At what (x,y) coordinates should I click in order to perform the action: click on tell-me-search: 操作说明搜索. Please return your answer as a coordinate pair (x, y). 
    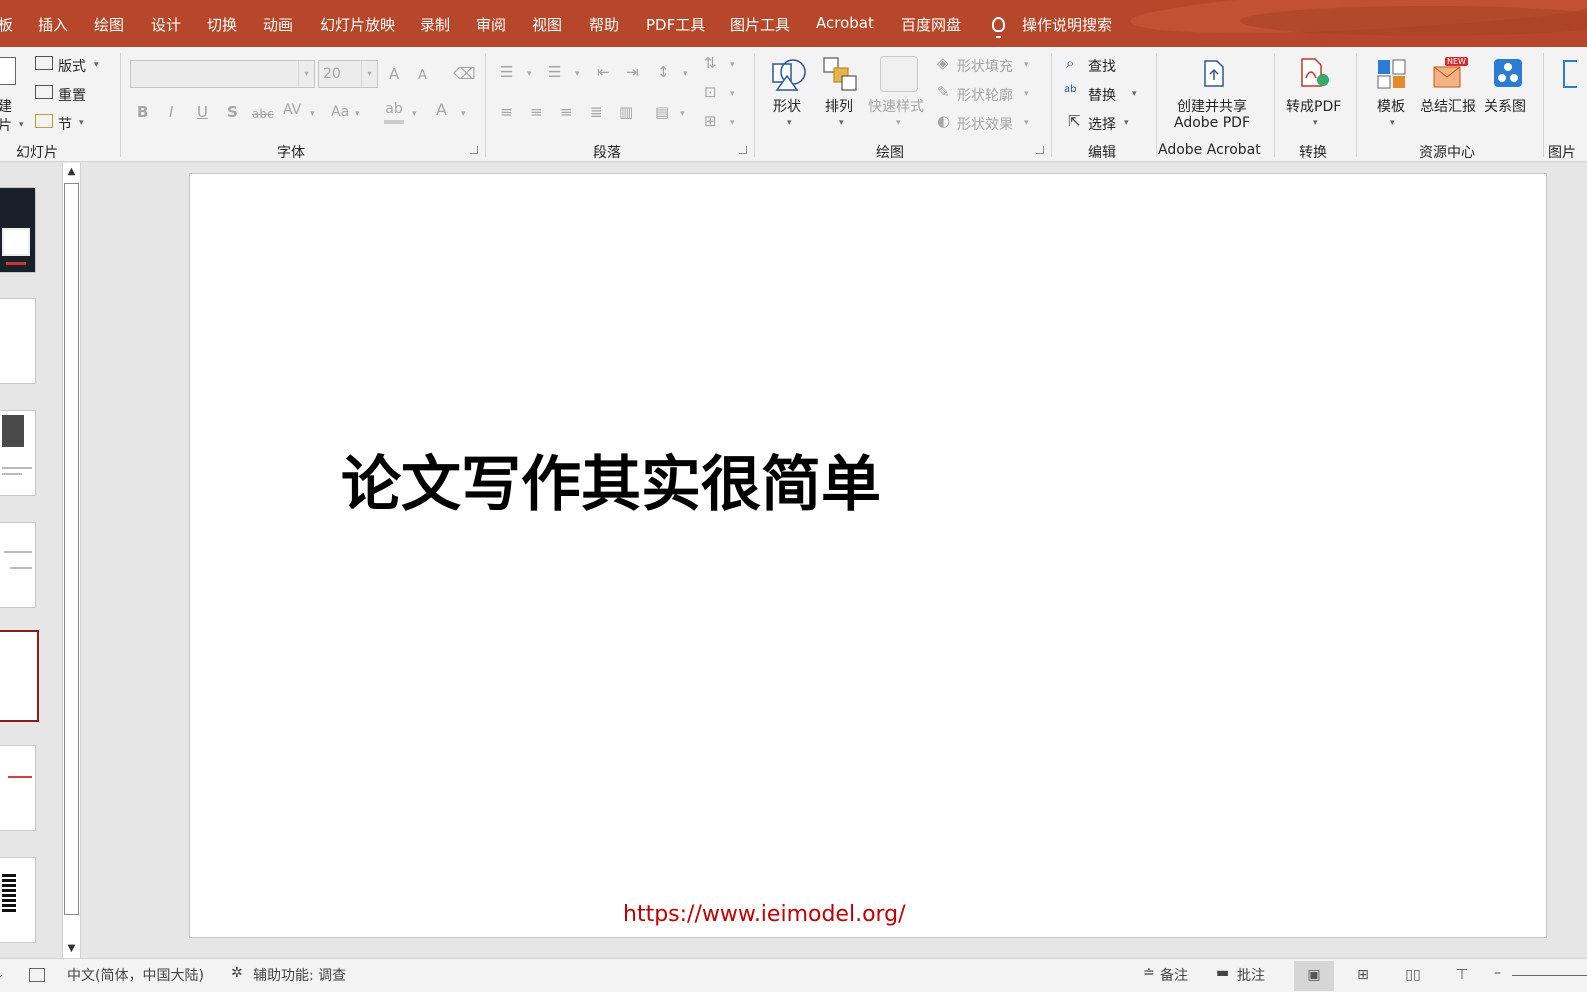
    Looking at the image, I should click on (1067, 24).